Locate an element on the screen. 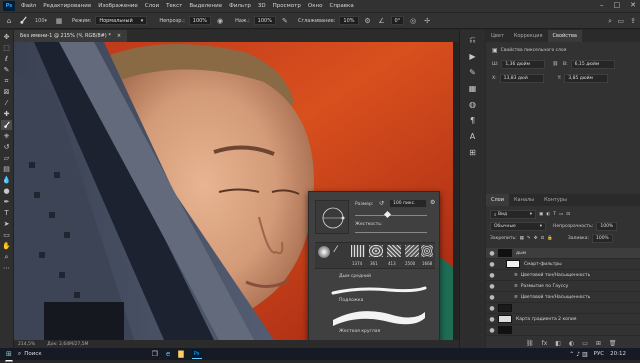 The width and height of the screenshot is (640, 363). gradient-tool-icon: ▤ is located at coordinates (6, 169).